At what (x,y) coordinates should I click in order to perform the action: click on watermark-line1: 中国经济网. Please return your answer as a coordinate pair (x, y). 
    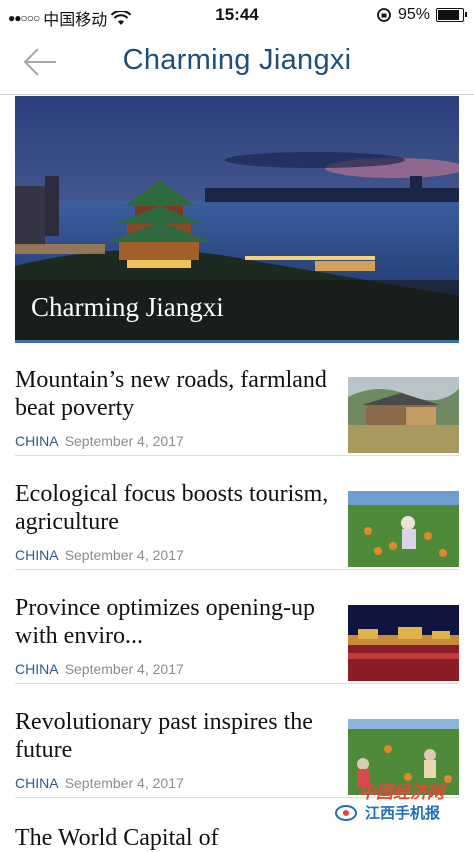
    Looking at the image, I should click on (401, 792).